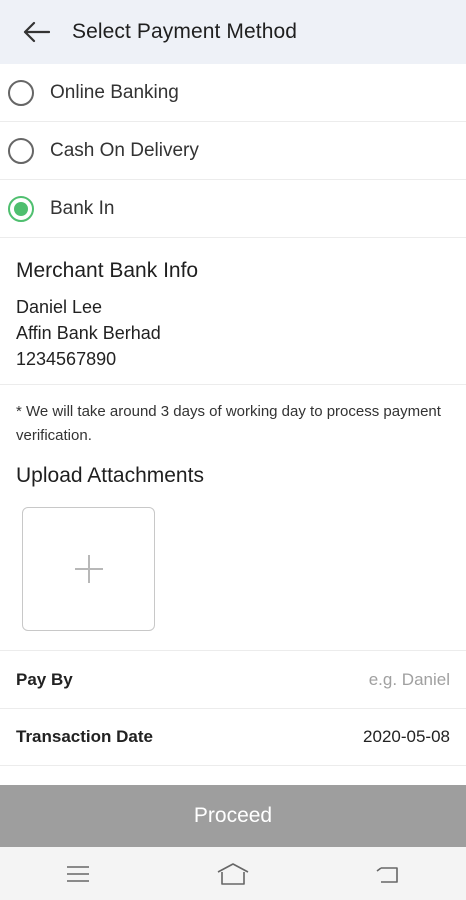 This screenshot has width=466, height=900. What do you see at coordinates (233, 93) in the screenshot?
I see `payment-option-online-banking: Online Banking` at bounding box center [233, 93].